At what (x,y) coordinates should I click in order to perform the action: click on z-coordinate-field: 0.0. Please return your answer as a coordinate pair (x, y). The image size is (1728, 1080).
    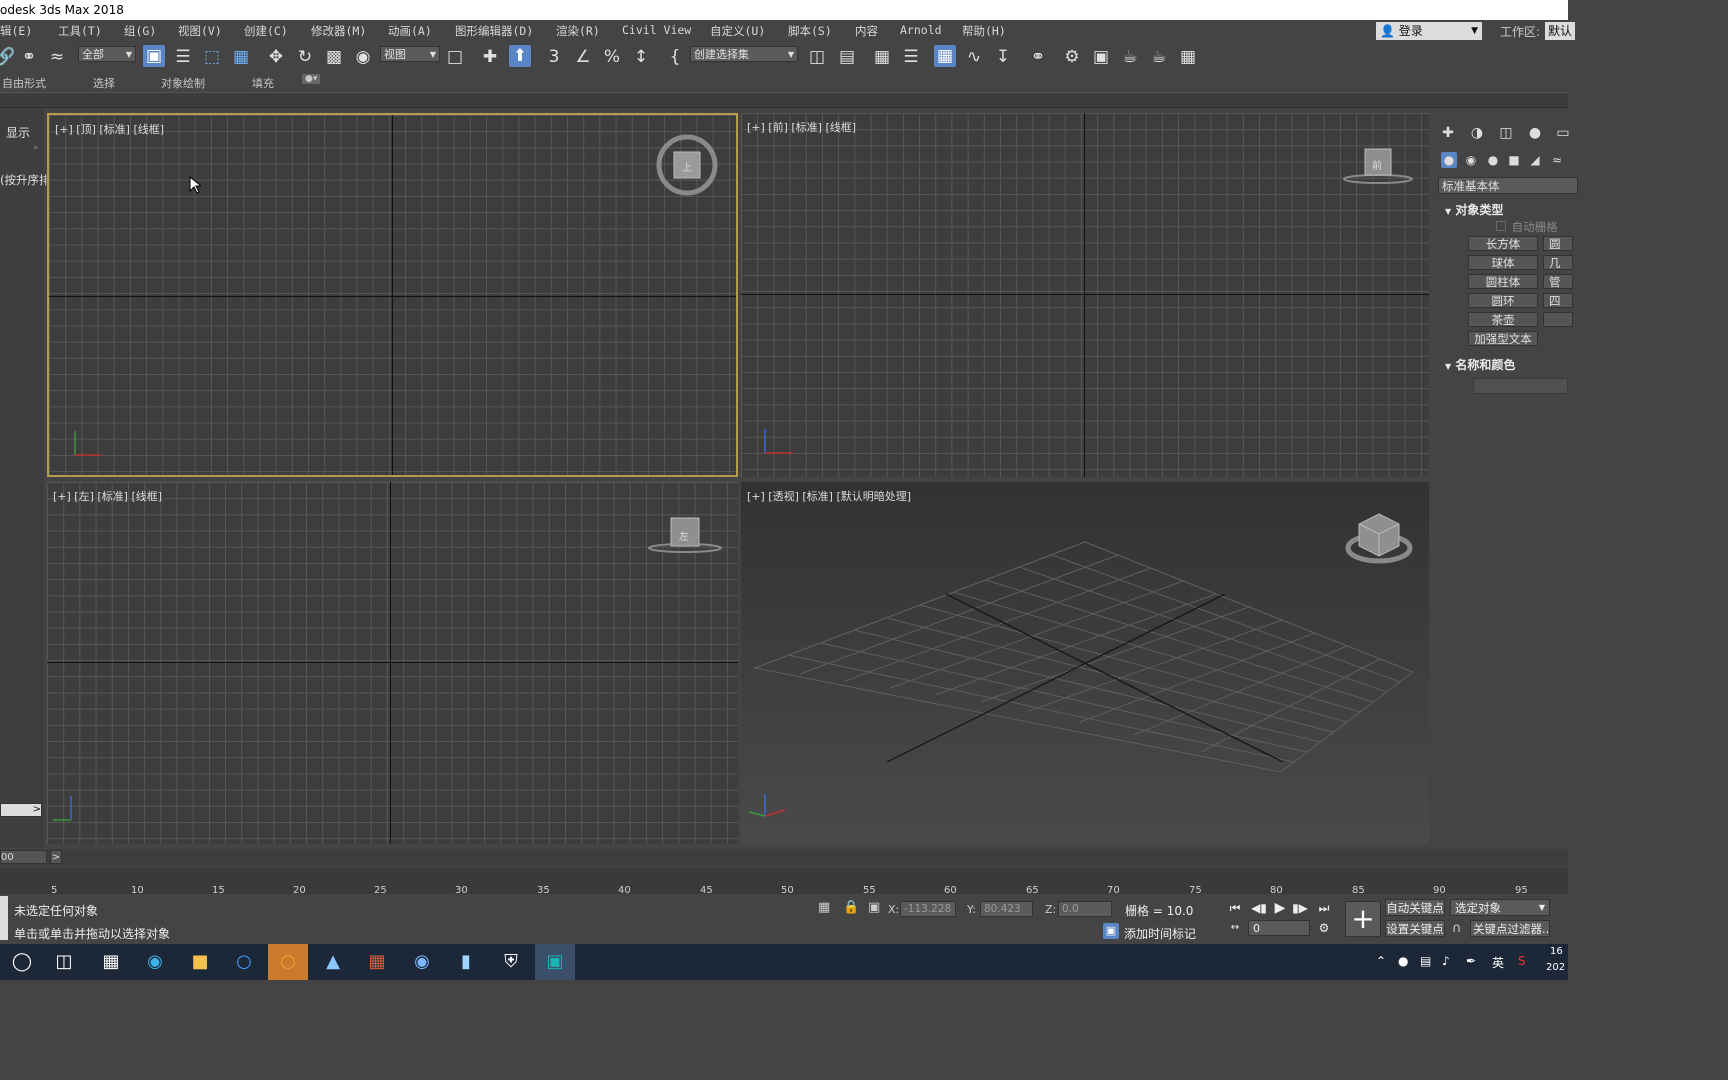
    Looking at the image, I should click on (1085, 909).